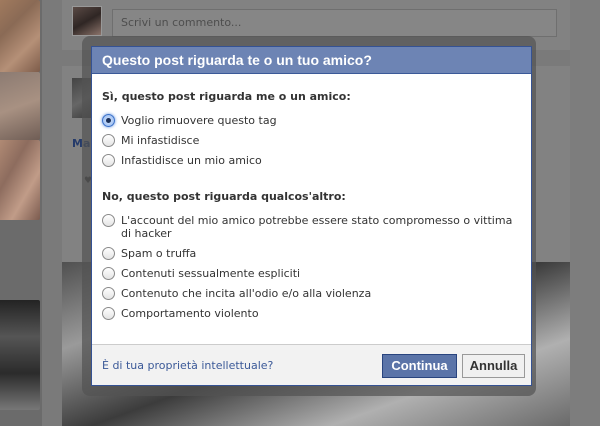 The height and width of the screenshot is (426, 600). What do you see at coordinates (226, 96) in the screenshot?
I see `section-heading-me: Sì, questo post riguarda me o un amico:` at bounding box center [226, 96].